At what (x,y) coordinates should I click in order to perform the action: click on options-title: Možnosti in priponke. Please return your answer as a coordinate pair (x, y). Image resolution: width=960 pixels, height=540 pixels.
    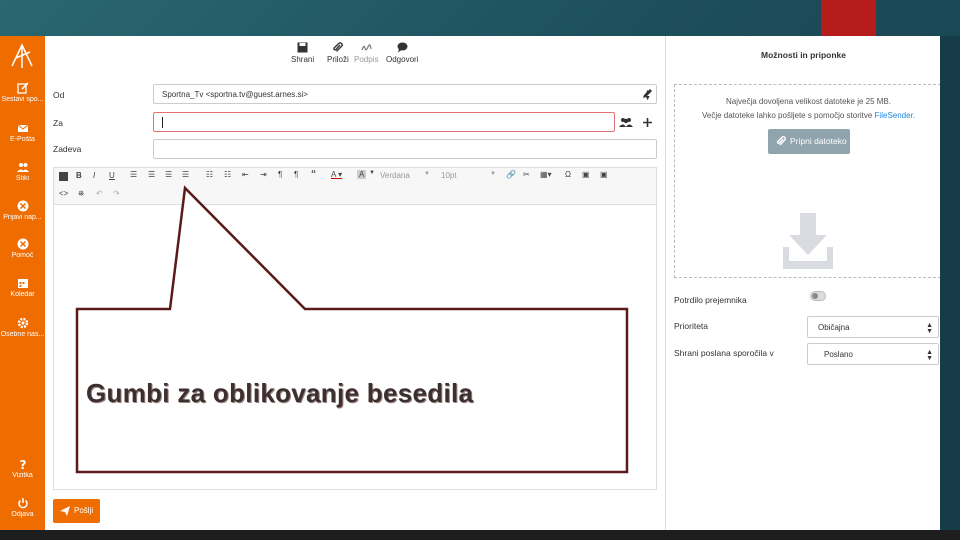
    Looking at the image, I should click on (803, 55).